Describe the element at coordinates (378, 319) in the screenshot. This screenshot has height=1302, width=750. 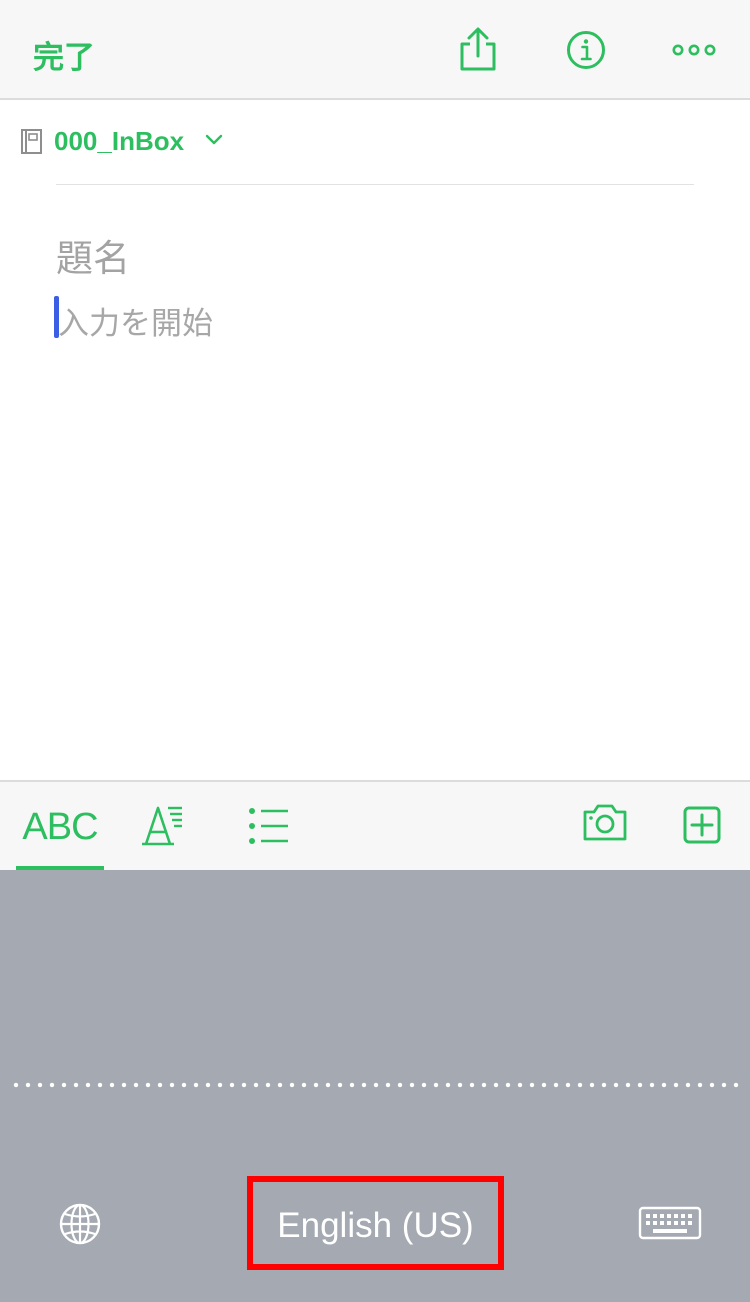
I see `note-body-input: 入力を開始` at that location.